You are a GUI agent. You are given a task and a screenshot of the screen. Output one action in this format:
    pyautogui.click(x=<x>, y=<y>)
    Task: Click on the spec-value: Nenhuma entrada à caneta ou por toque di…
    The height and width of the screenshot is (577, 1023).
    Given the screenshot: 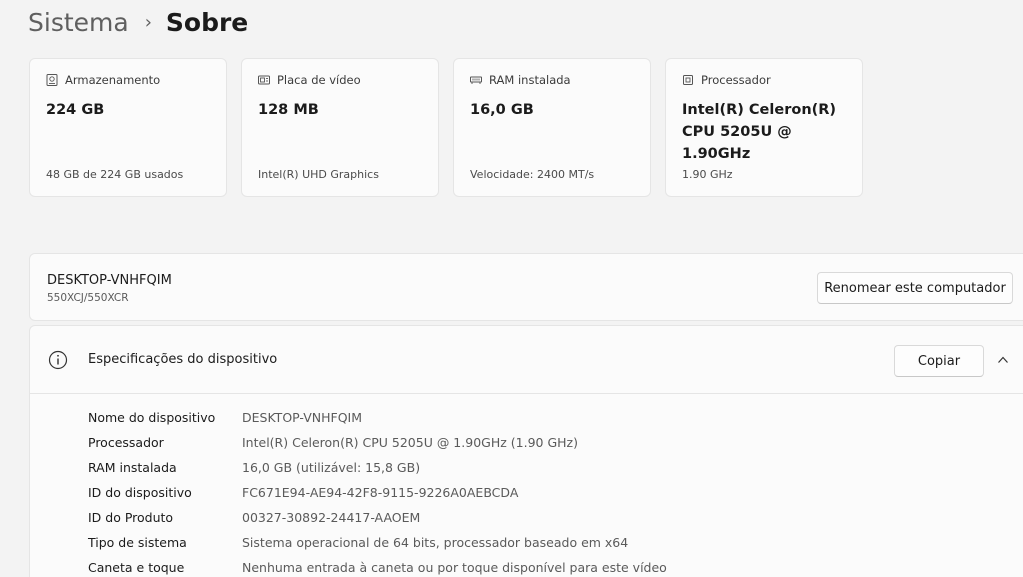 What is the action you would take?
    pyautogui.click(x=454, y=567)
    